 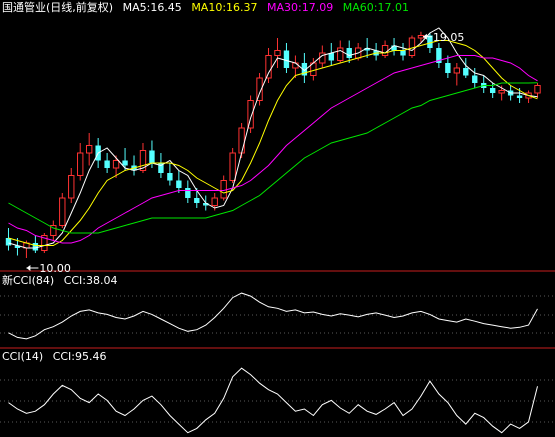 I want to click on ma5-label: MA5:16.45, so click(x=152, y=7).